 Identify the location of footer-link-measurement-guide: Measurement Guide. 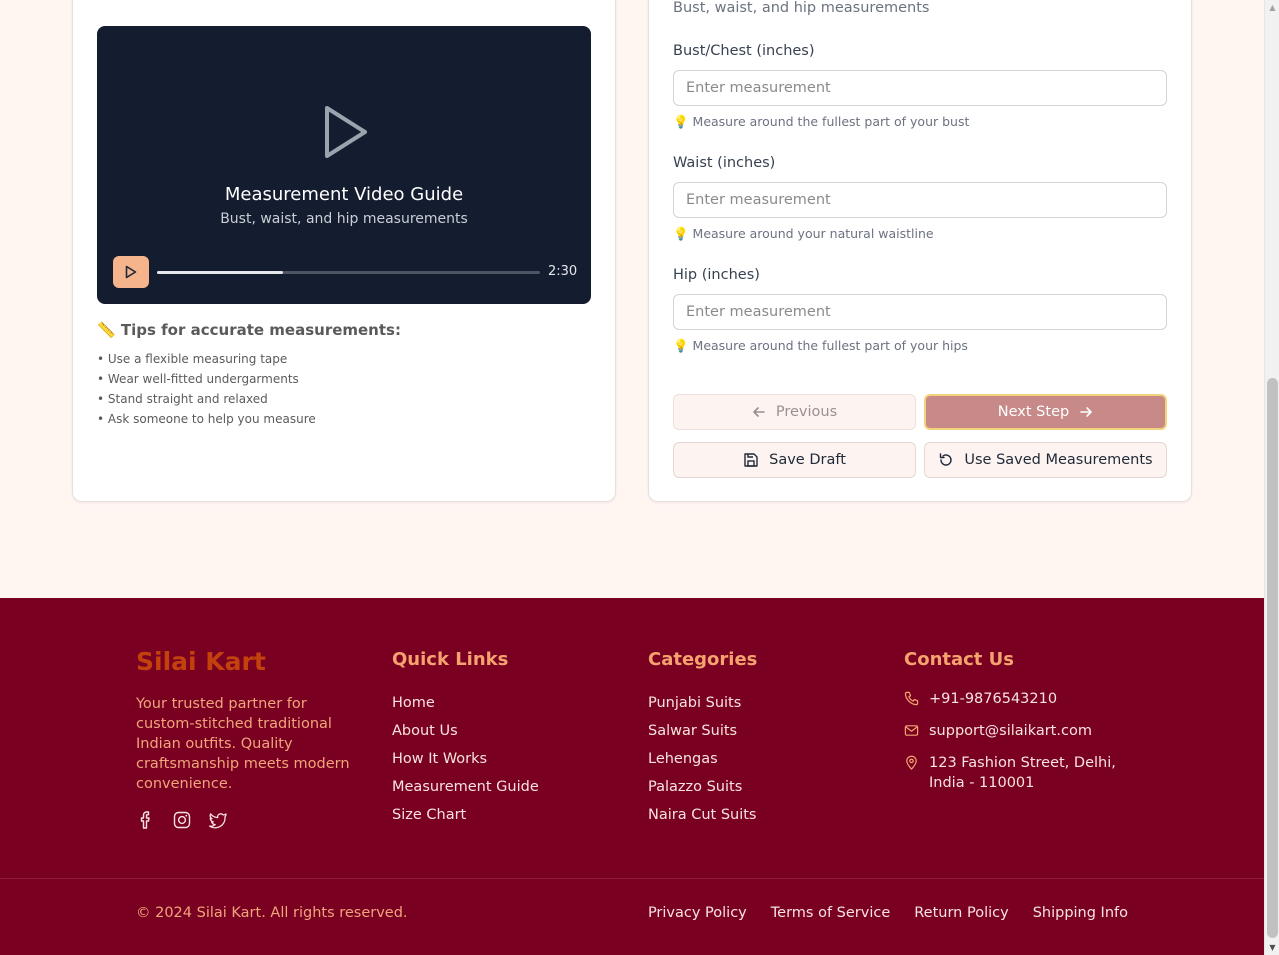
(465, 787).